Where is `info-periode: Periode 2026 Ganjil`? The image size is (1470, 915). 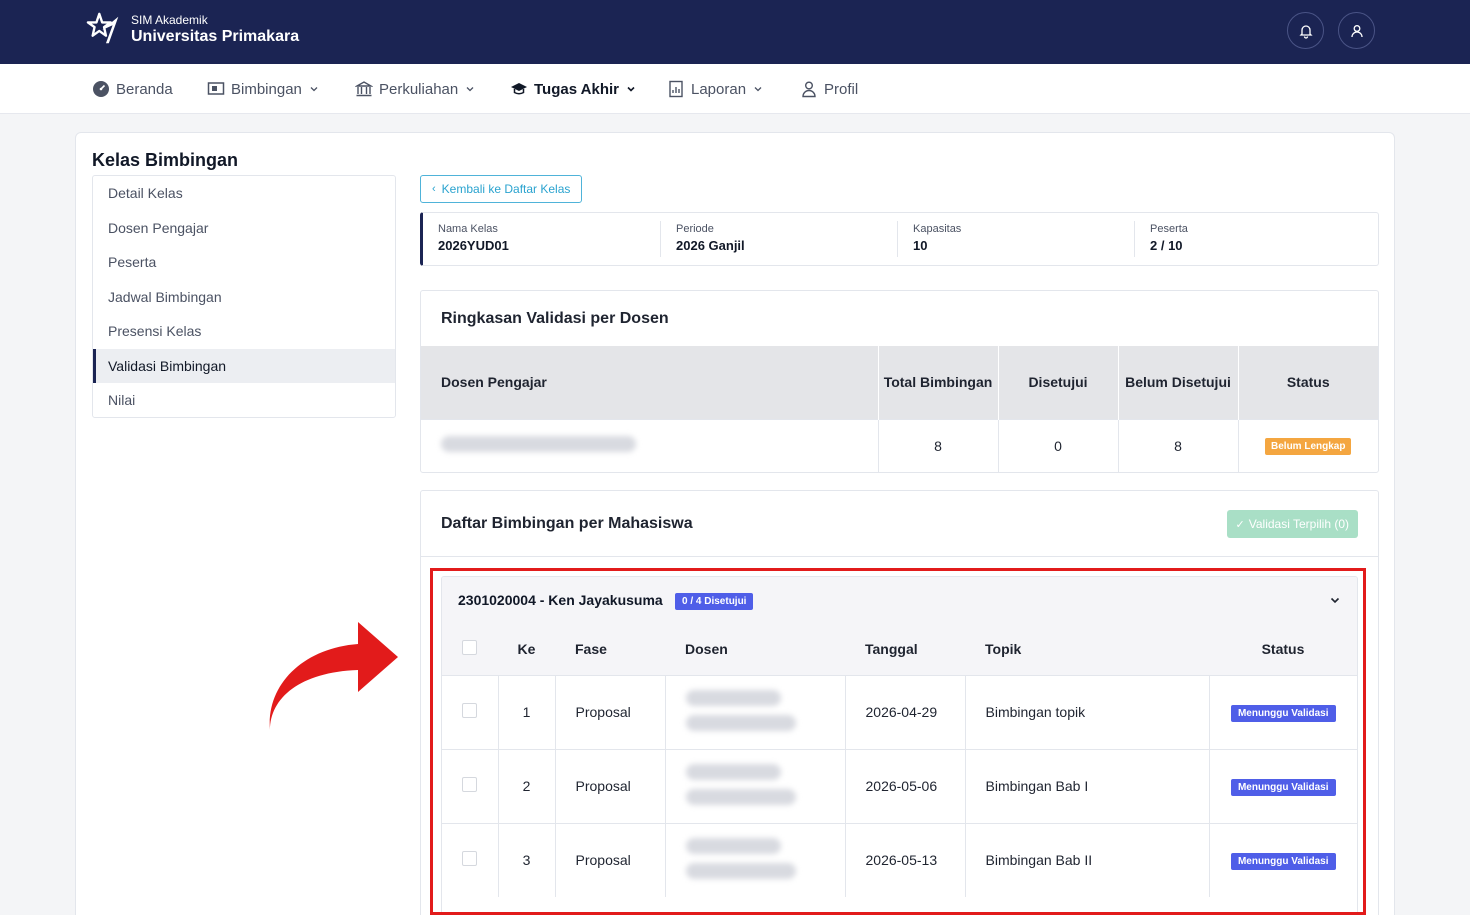
info-periode: Periode 2026 Ganjil is located at coordinates (780, 239).